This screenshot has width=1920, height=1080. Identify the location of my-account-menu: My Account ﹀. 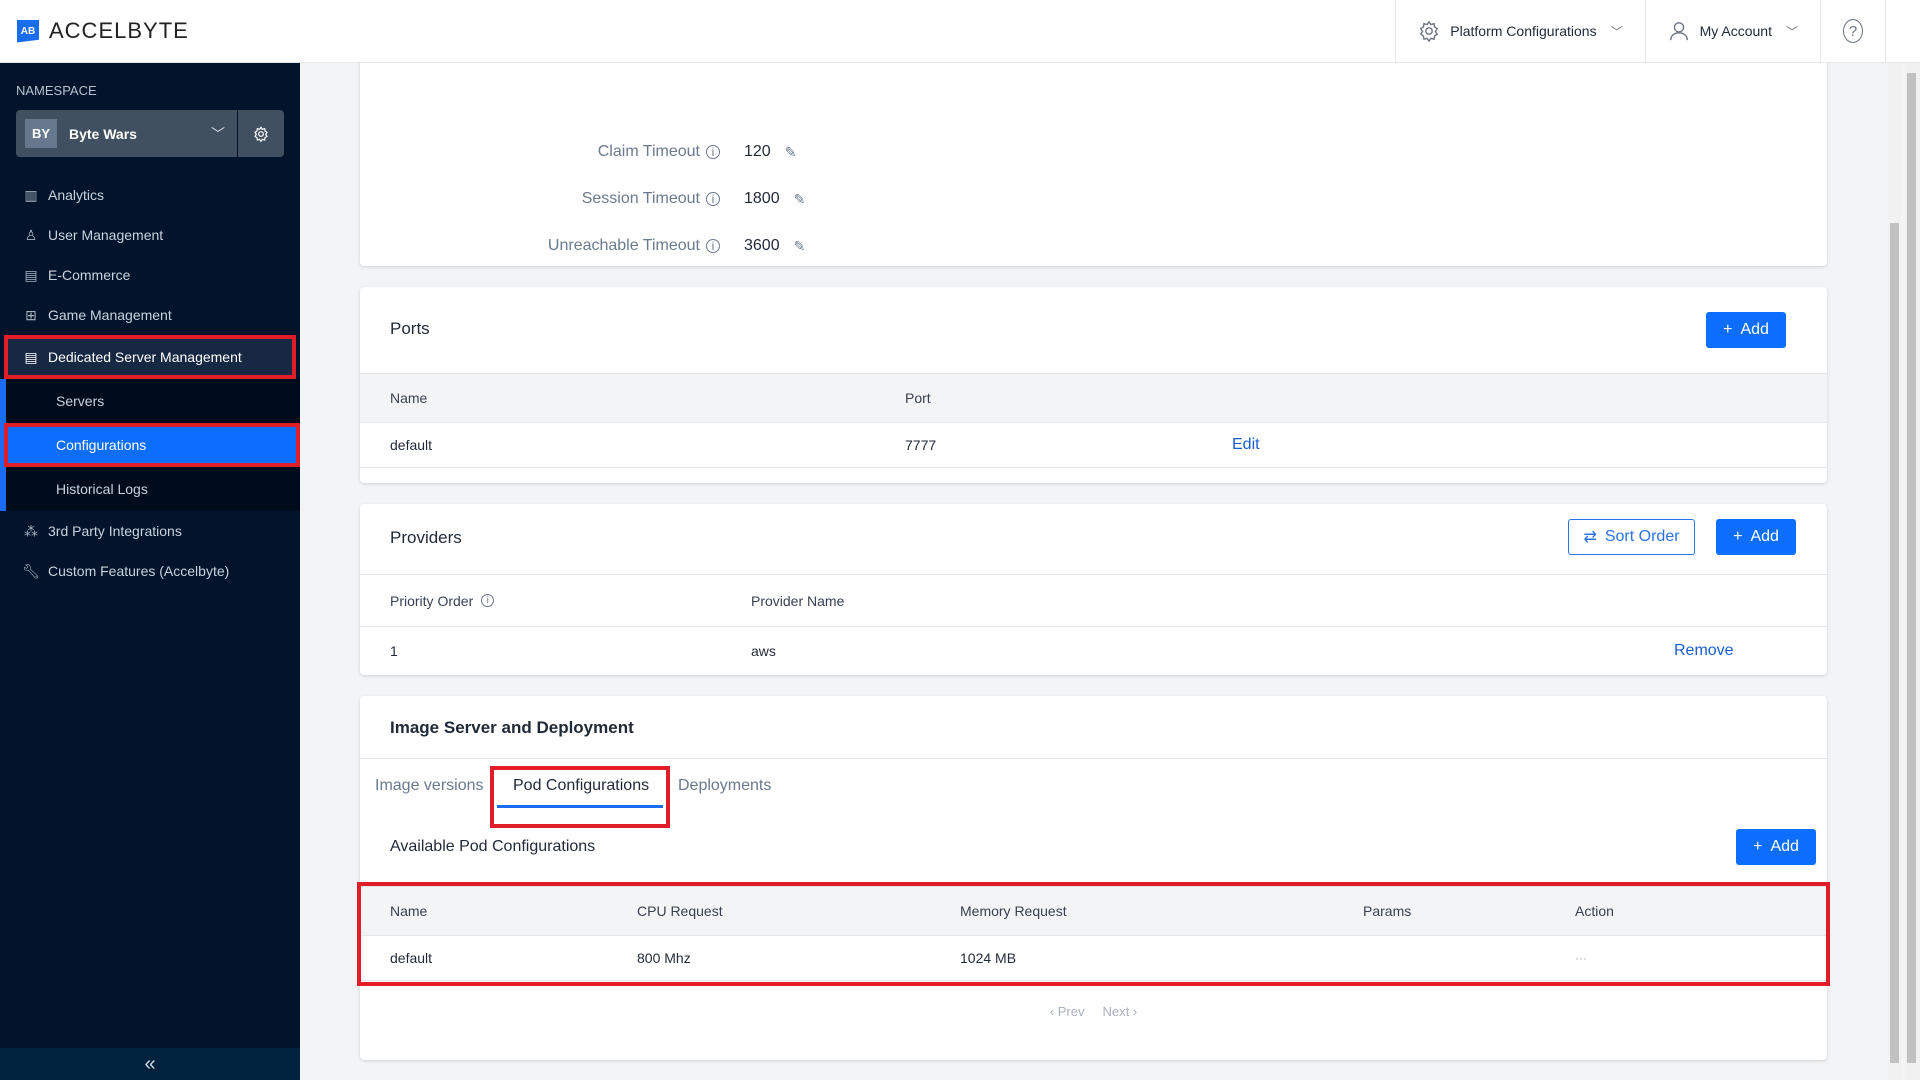
(1732, 31).